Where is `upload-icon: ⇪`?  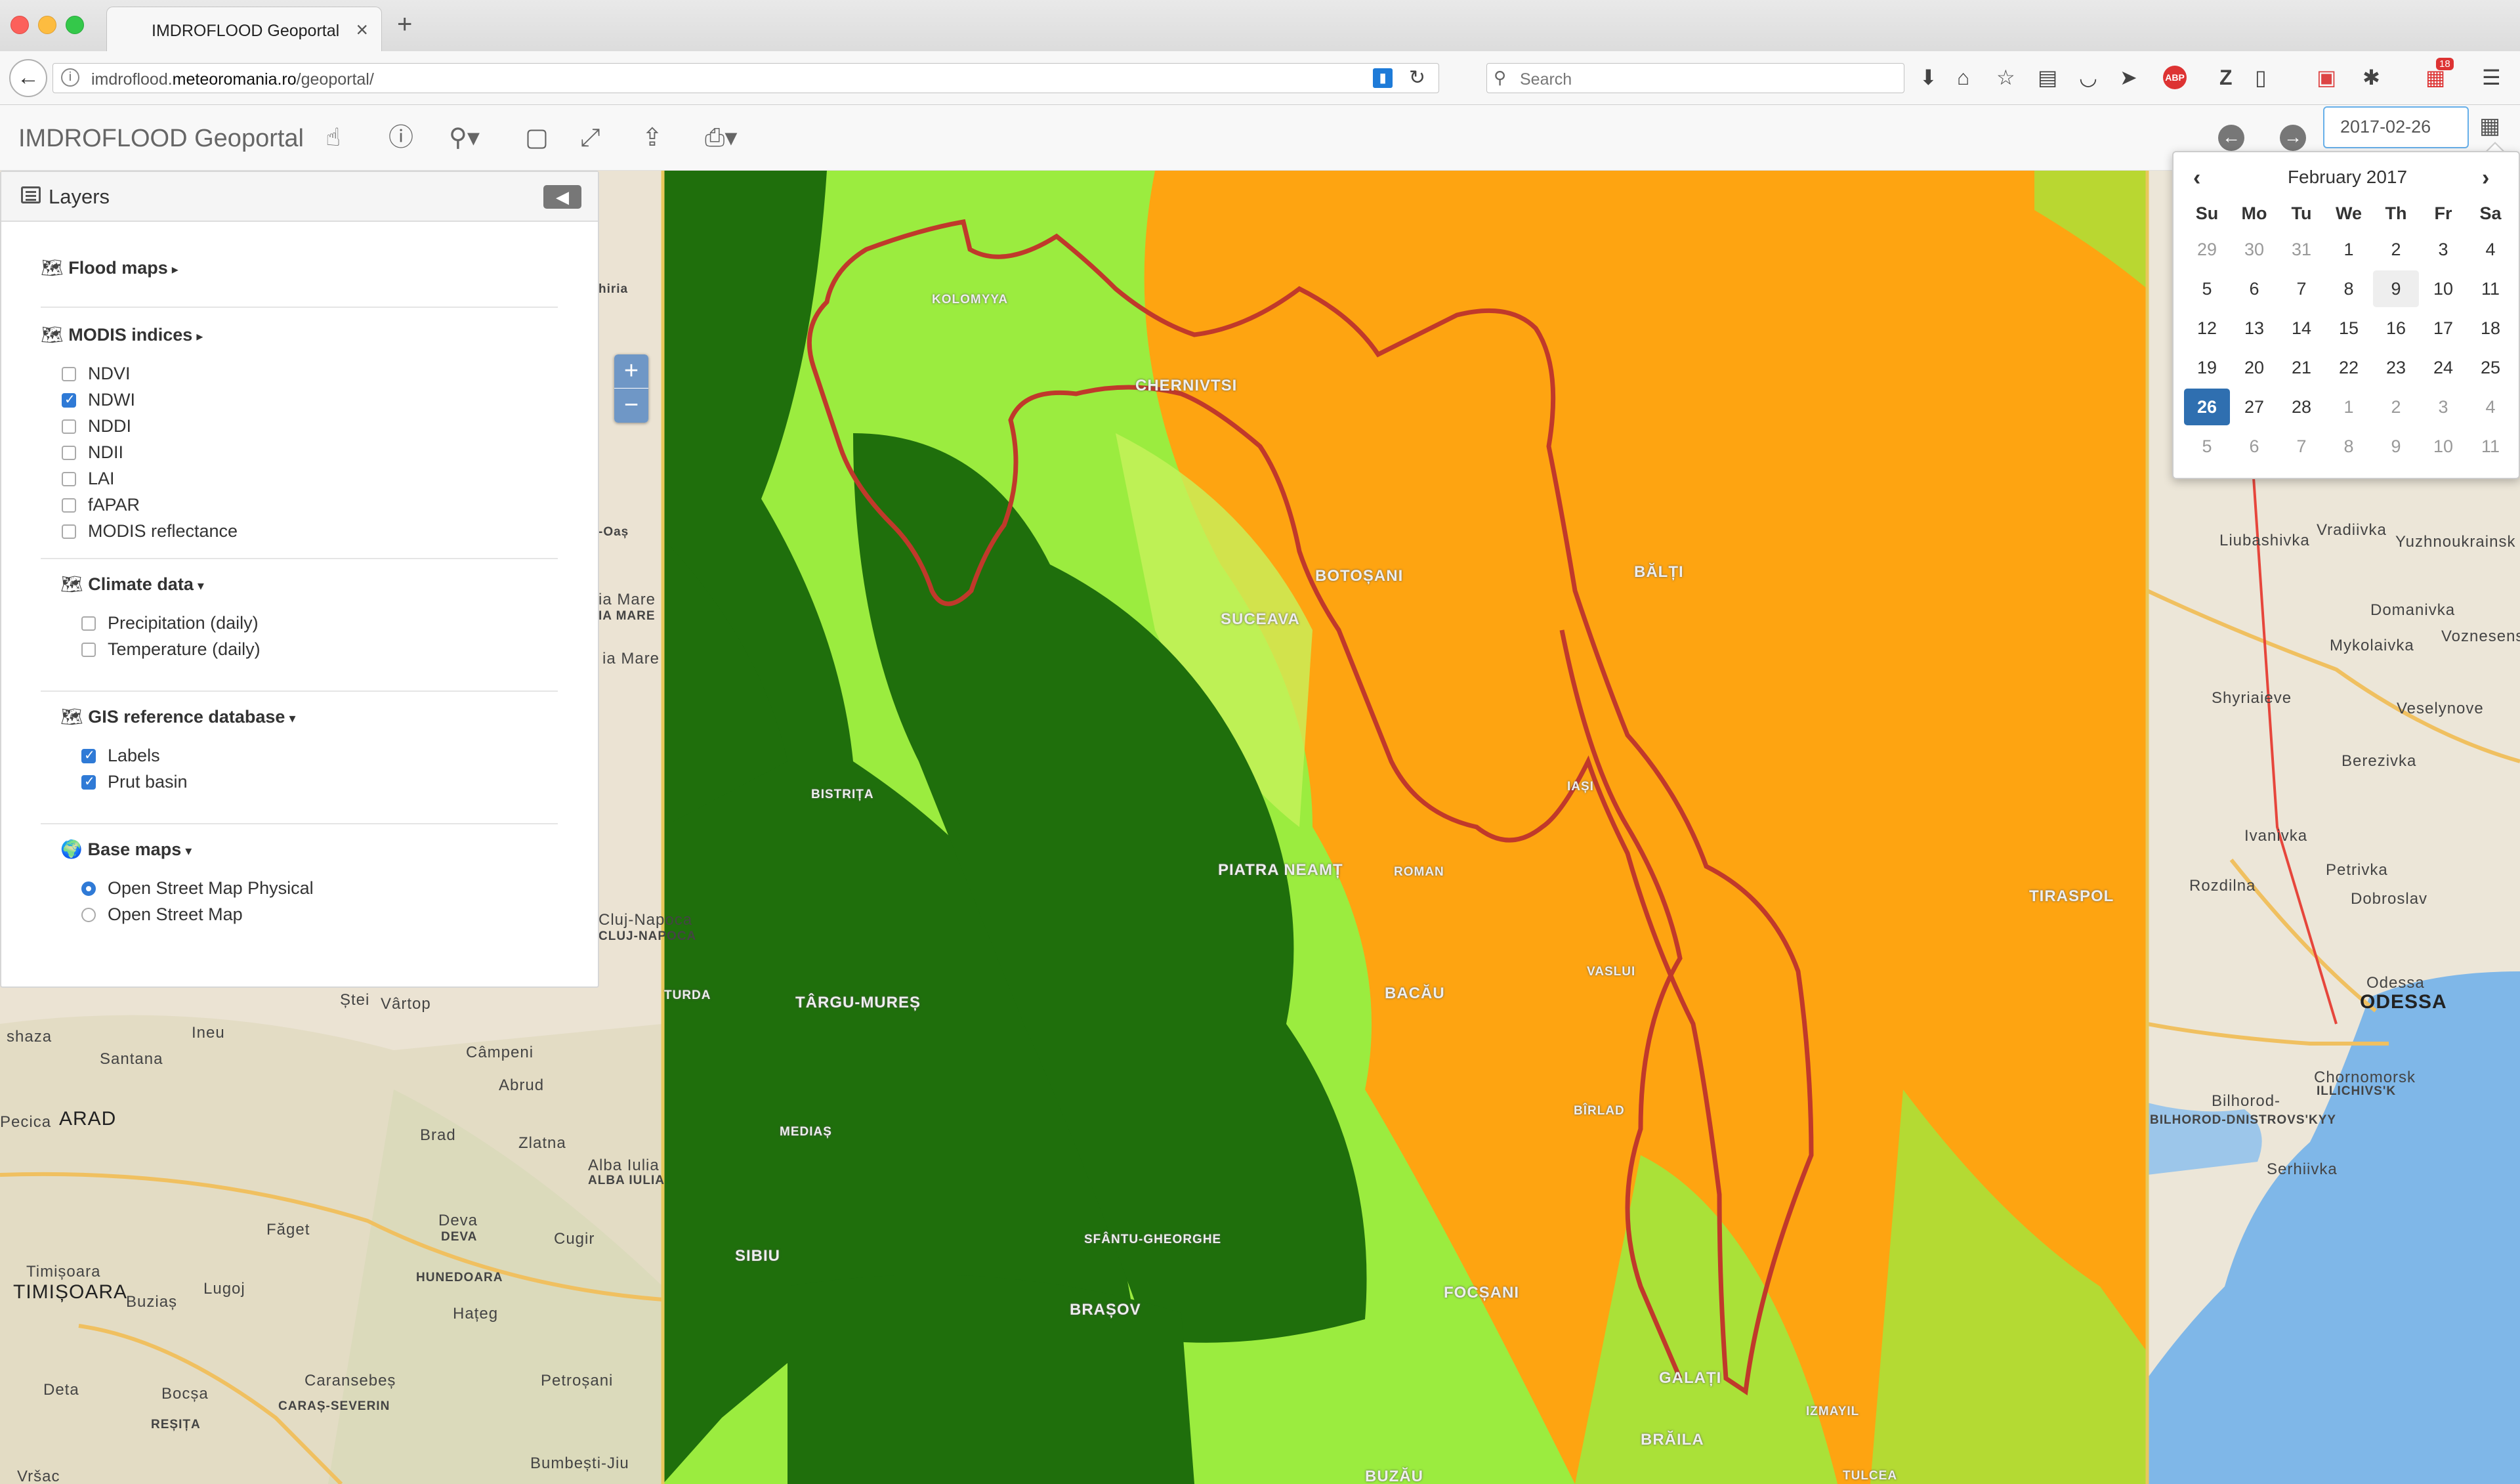 upload-icon: ⇪ is located at coordinates (652, 137).